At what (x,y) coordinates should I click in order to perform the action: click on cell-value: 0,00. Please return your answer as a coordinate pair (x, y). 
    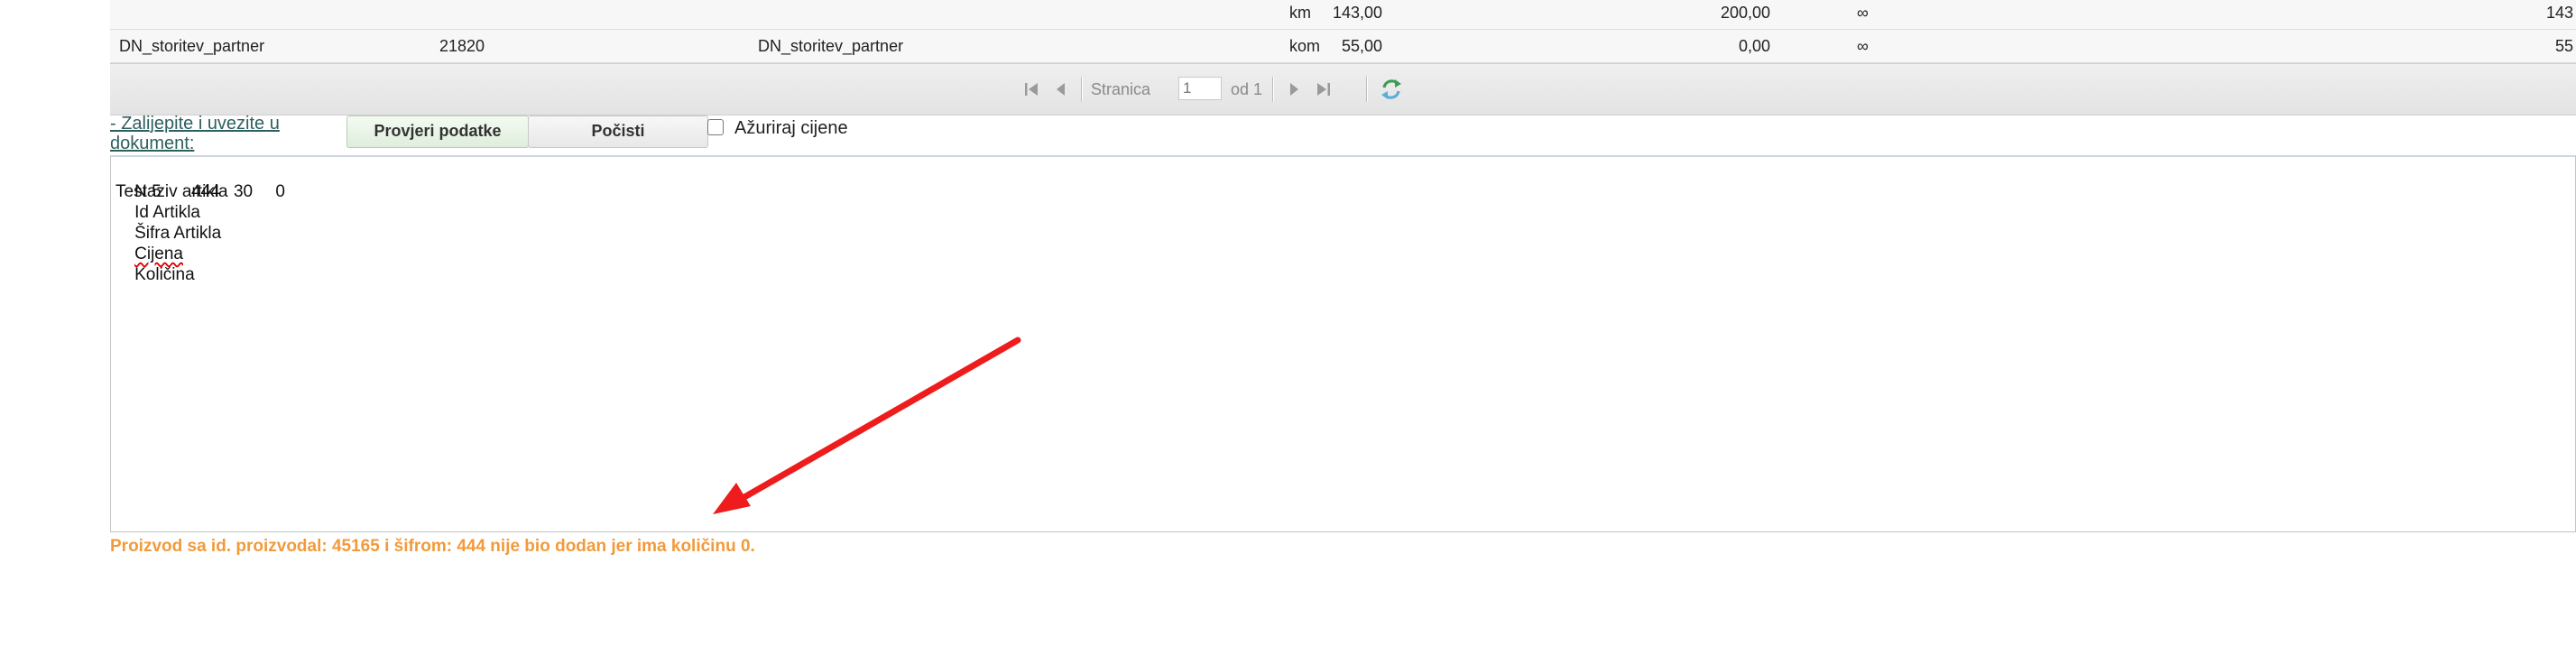
    Looking at the image, I should click on (1754, 46).